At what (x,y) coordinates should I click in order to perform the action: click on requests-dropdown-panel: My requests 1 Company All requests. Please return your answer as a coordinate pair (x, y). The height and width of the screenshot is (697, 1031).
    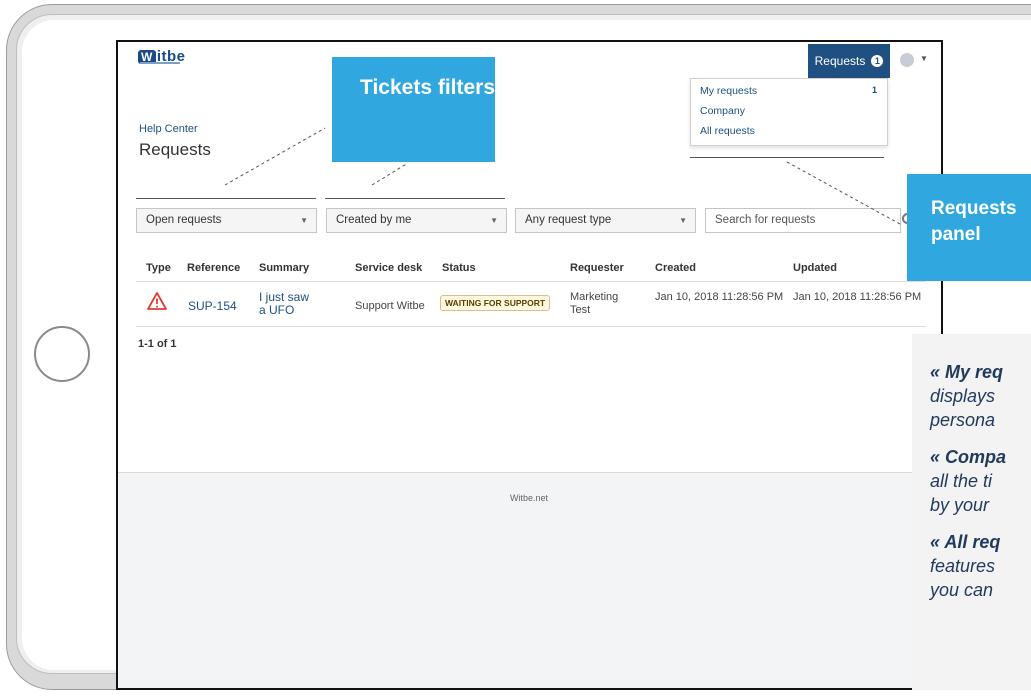
    Looking at the image, I should click on (789, 112).